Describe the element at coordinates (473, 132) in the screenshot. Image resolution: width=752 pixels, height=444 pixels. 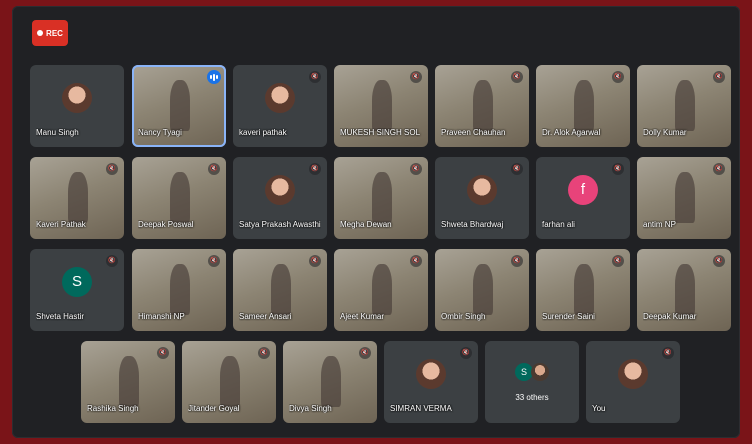
I see `participant-name: Praveen Chauhan` at that location.